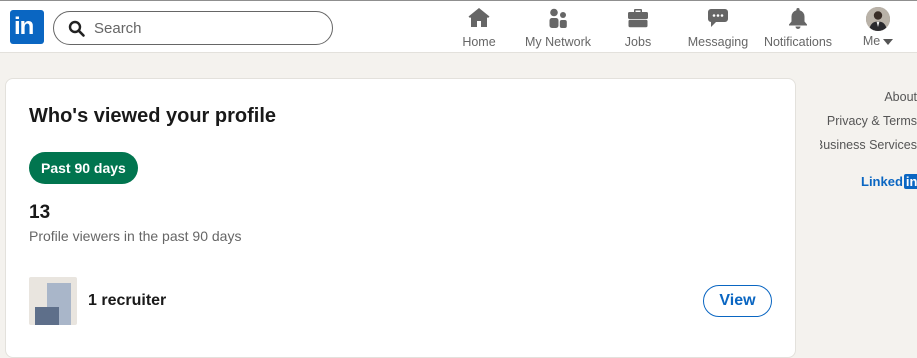  Describe the element at coordinates (638, 18) in the screenshot. I see `briefcase-icon` at that location.